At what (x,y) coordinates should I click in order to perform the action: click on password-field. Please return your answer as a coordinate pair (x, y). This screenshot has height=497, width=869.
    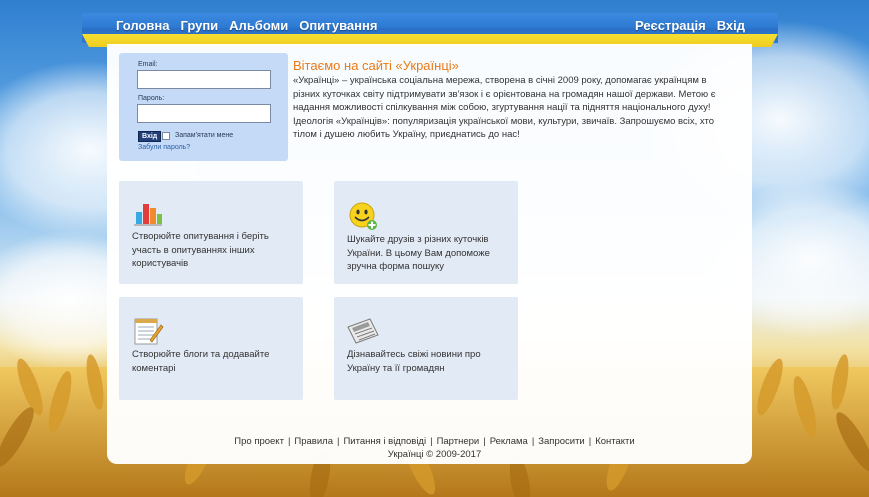
    Looking at the image, I should click on (204, 113).